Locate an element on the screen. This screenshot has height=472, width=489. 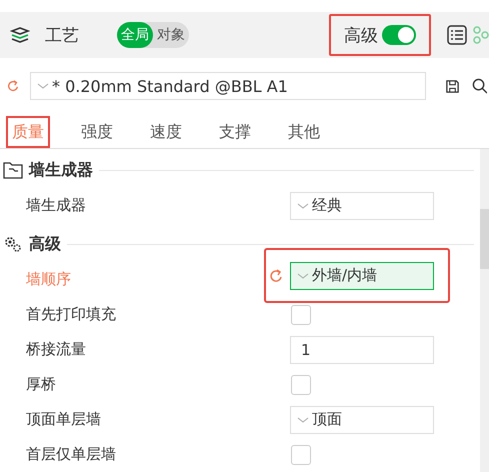
wall-icon is located at coordinates (13, 170).